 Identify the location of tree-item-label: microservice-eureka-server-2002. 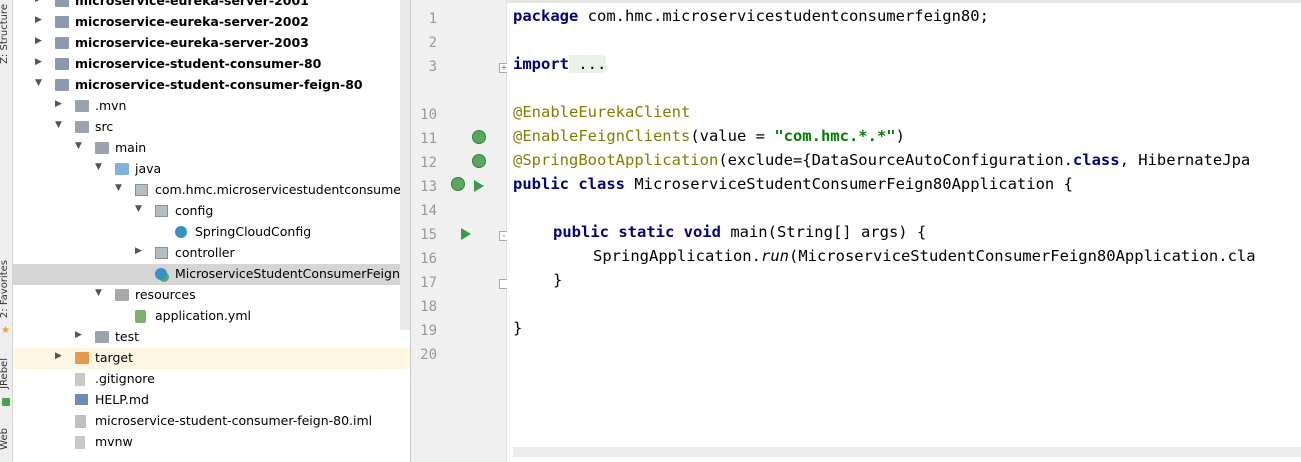
(192, 21).